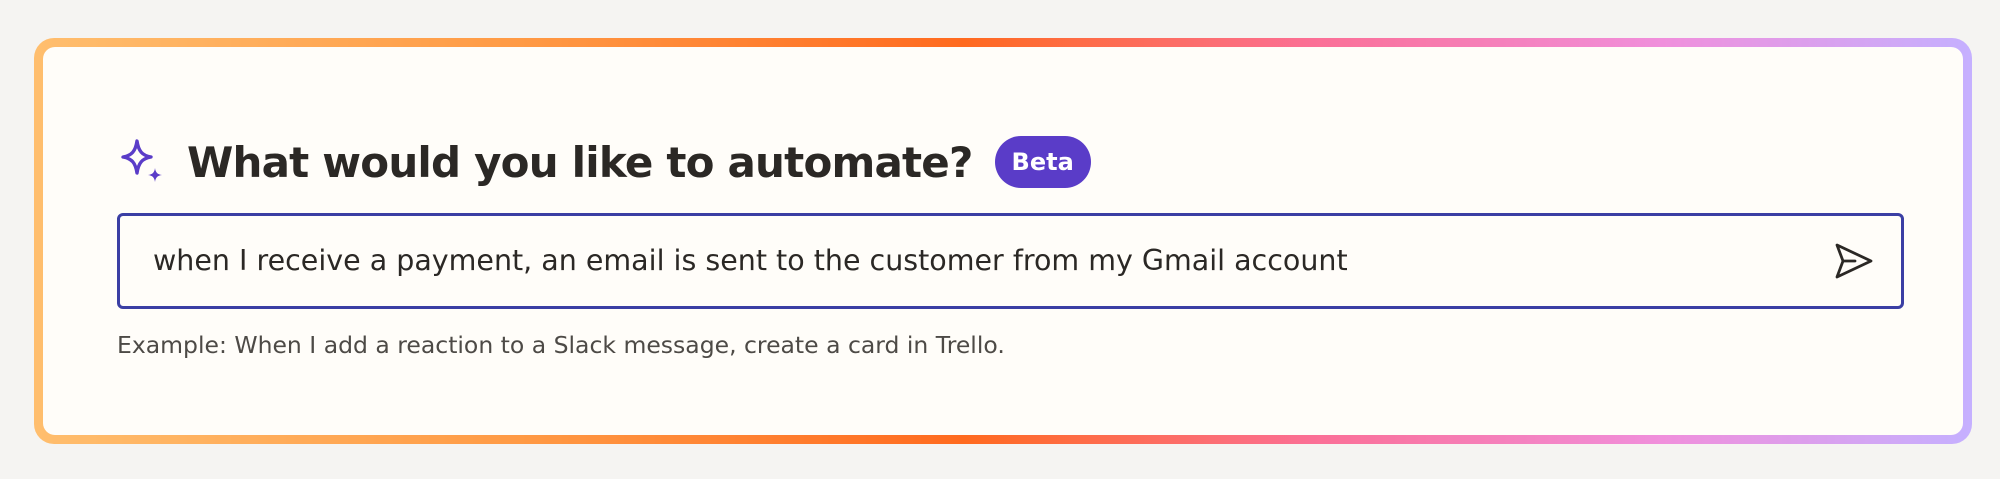 This screenshot has height=479, width=2000. Describe the element at coordinates (580, 162) in the screenshot. I see `page-title: What would you like to automate?` at that location.